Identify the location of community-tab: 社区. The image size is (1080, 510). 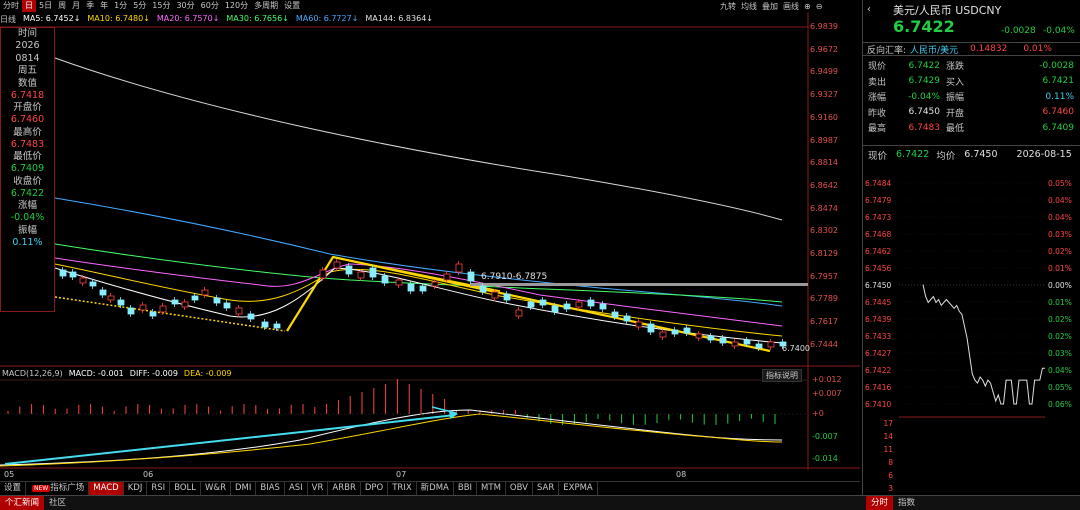
(57, 503).